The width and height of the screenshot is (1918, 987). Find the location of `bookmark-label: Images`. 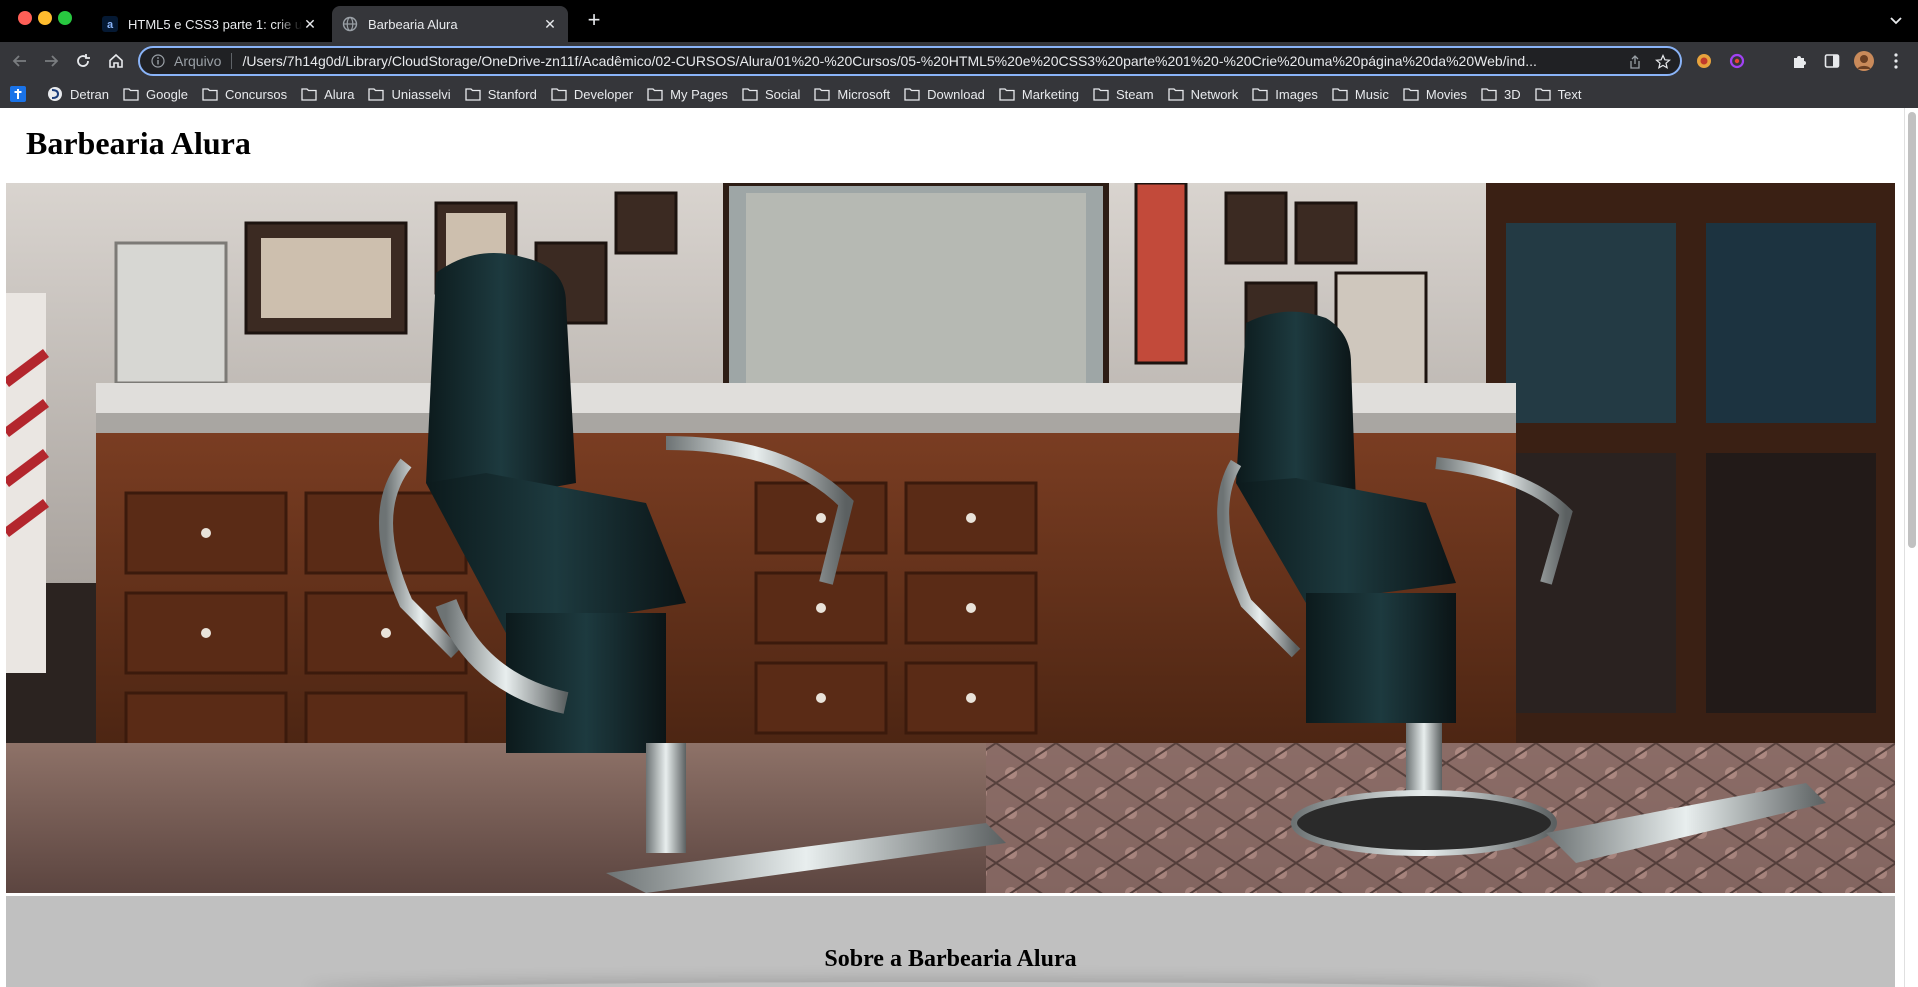

bookmark-label: Images is located at coordinates (1296, 94).